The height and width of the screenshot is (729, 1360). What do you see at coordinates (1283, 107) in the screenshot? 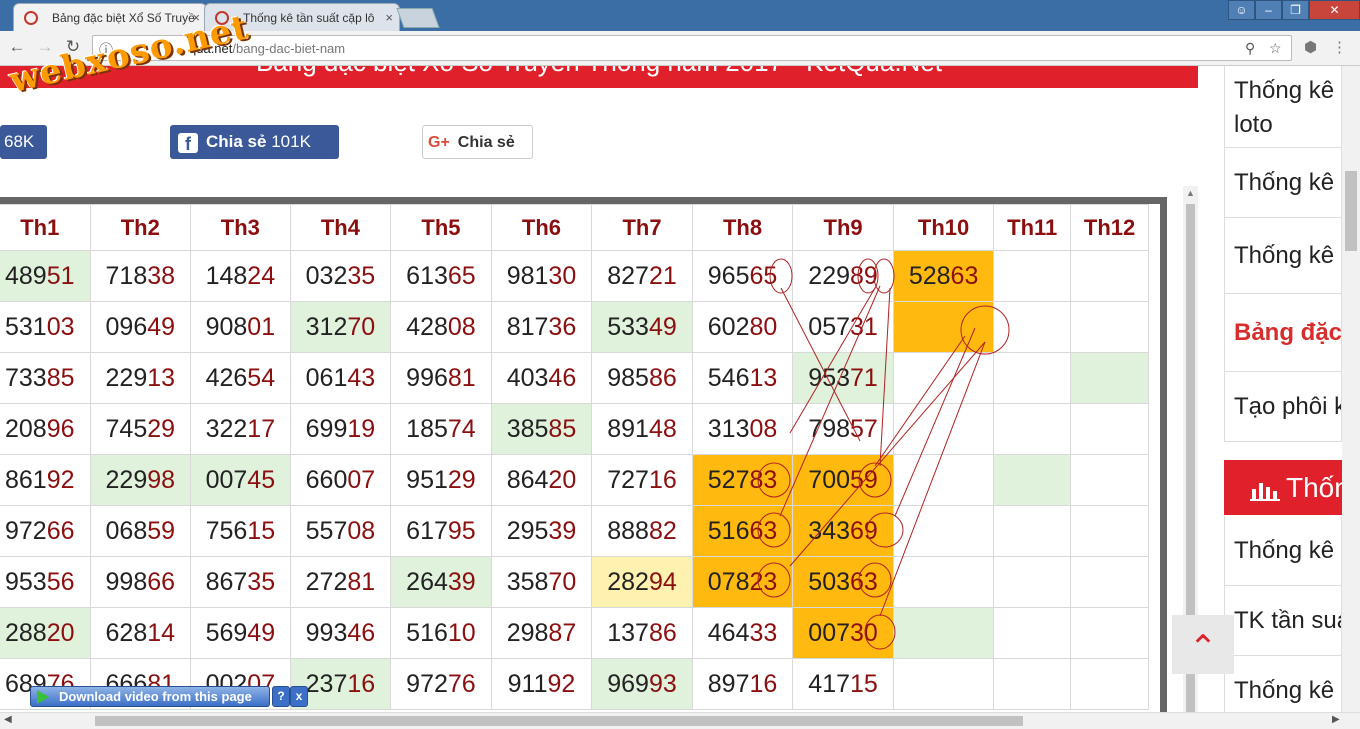
I see `sidebar-item-thong-ke-loto: Thống kê loto` at bounding box center [1283, 107].